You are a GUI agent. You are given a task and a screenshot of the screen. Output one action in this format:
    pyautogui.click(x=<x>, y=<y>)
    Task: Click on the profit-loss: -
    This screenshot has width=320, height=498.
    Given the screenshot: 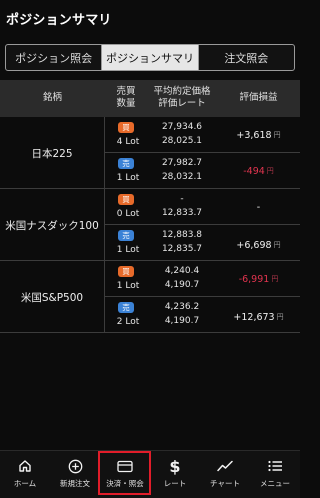 What is the action you would take?
    pyautogui.click(x=258, y=207)
    